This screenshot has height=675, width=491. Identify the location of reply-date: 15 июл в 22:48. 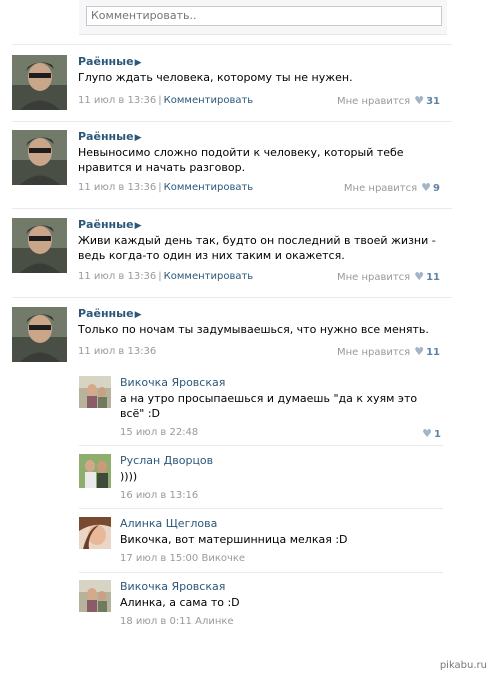
(159, 432).